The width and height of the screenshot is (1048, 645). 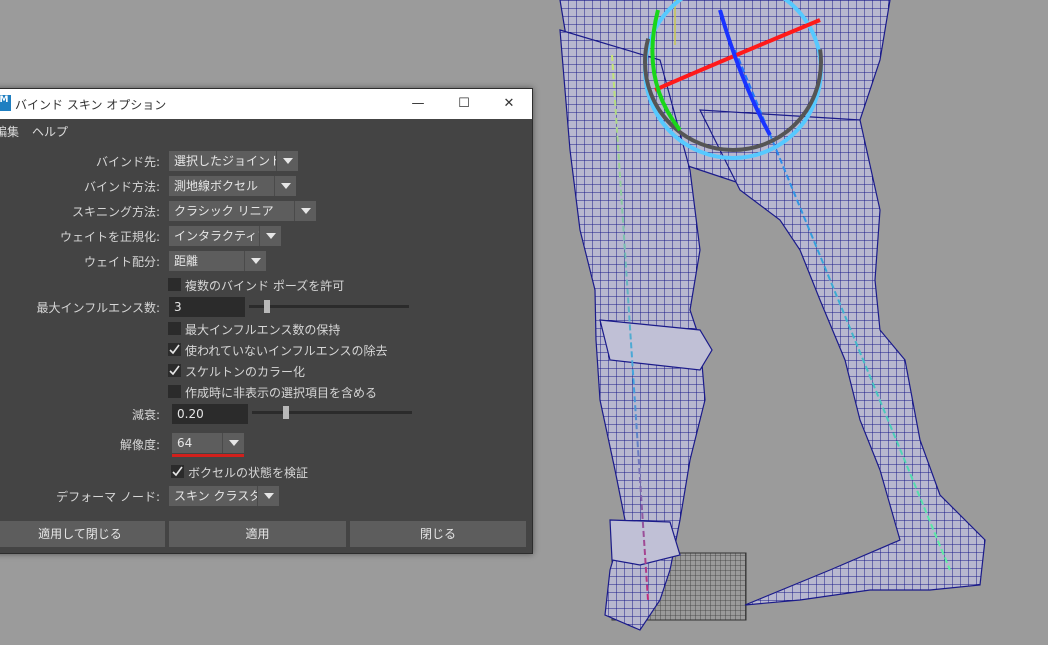 What do you see at coordinates (217, 261) in the screenshot?
I see `weight-distribution-dropdown: 距離` at bounding box center [217, 261].